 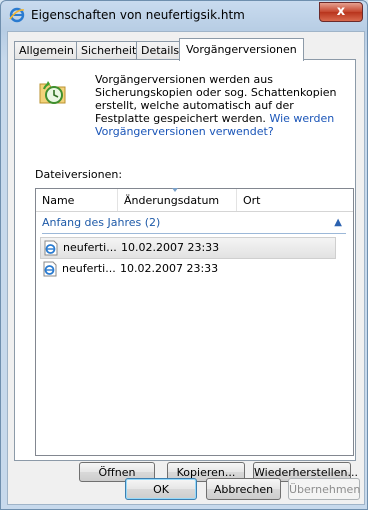 What do you see at coordinates (324, 489) in the screenshot?
I see `apply-button: Übernehmen` at bounding box center [324, 489].